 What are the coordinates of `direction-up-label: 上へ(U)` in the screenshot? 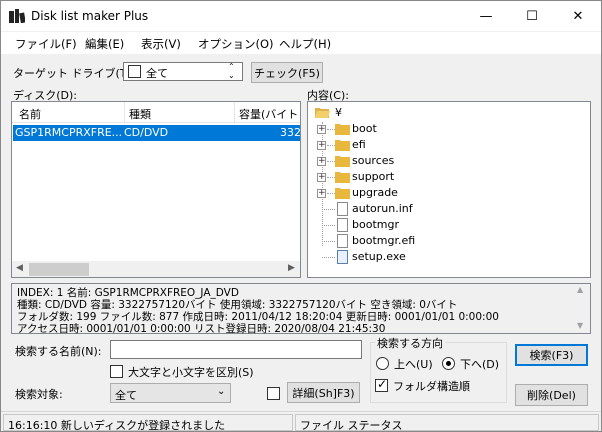 It's located at (413, 364).